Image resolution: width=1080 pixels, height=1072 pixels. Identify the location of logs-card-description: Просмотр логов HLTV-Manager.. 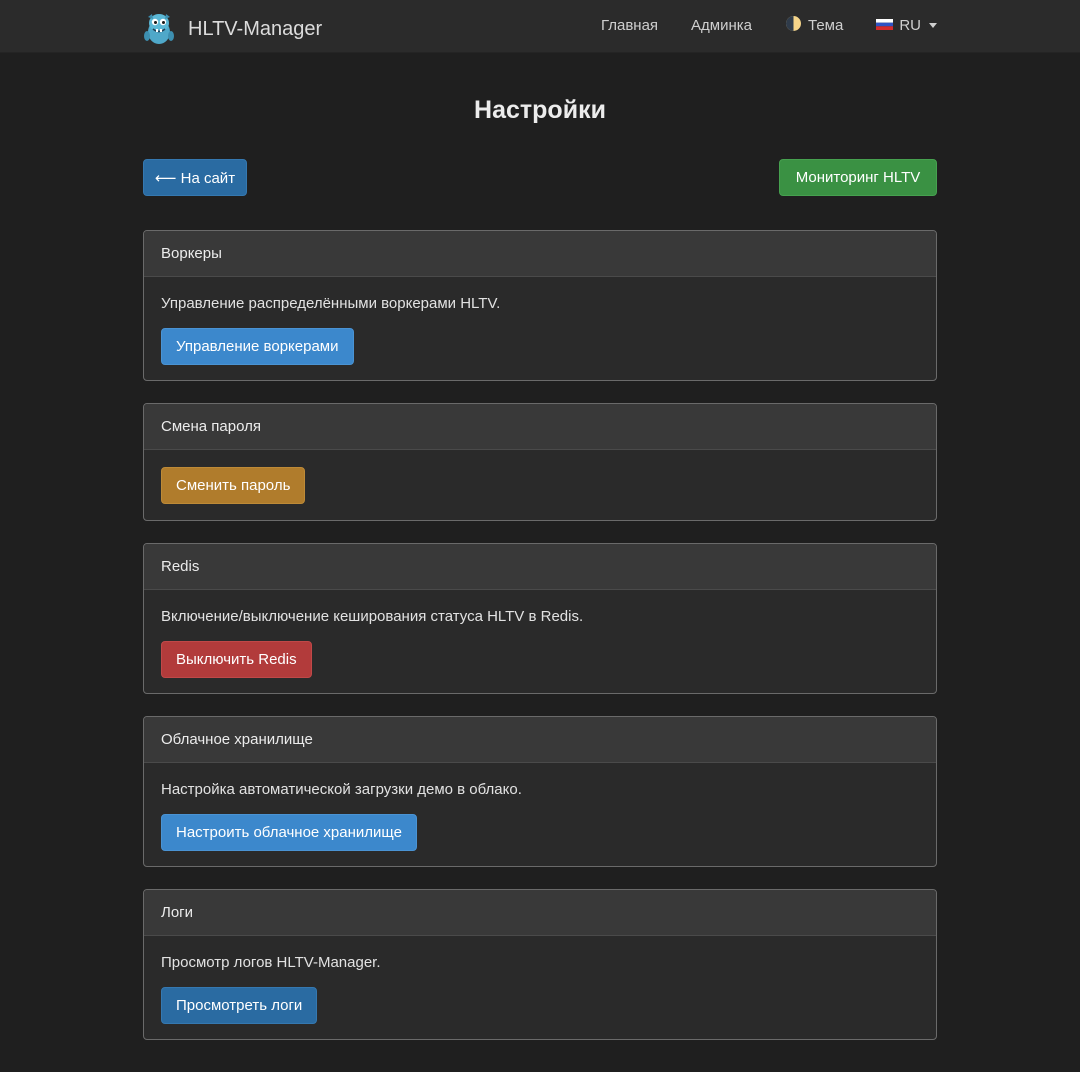
(271, 962).